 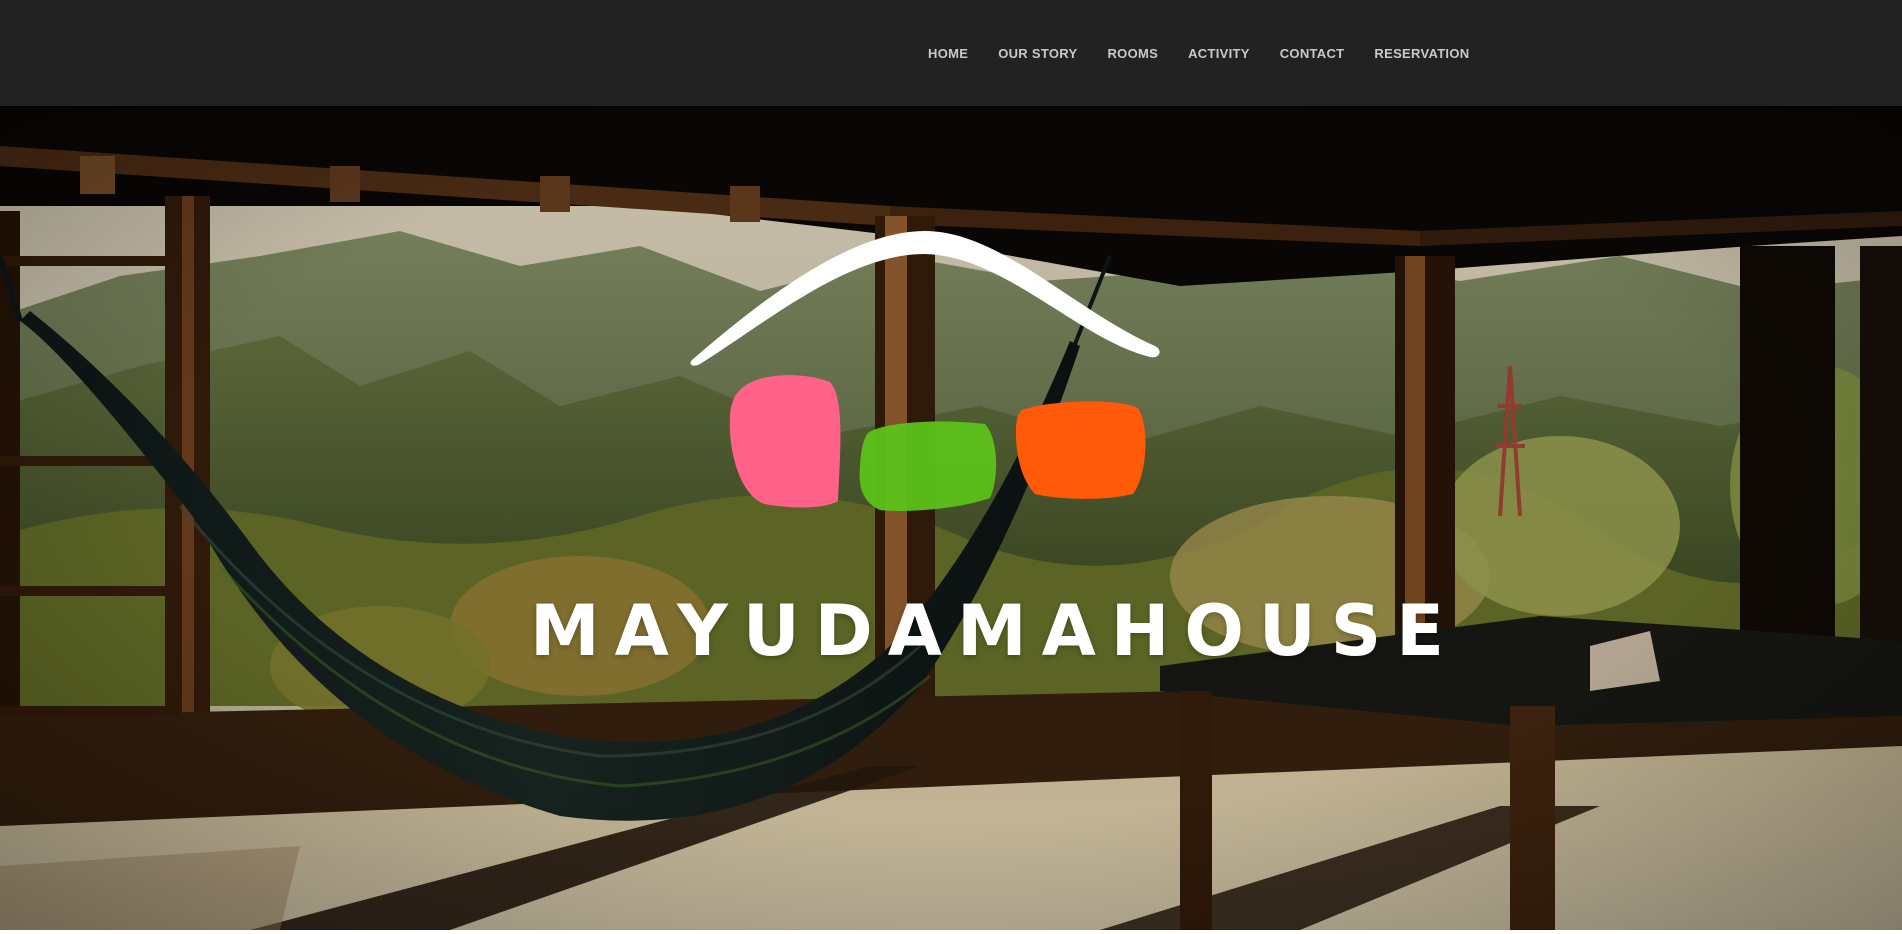 What do you see at coordinates (951, 932) in the screenshot?
I see `hero-bottom-border` at bounding box center [951, 932].